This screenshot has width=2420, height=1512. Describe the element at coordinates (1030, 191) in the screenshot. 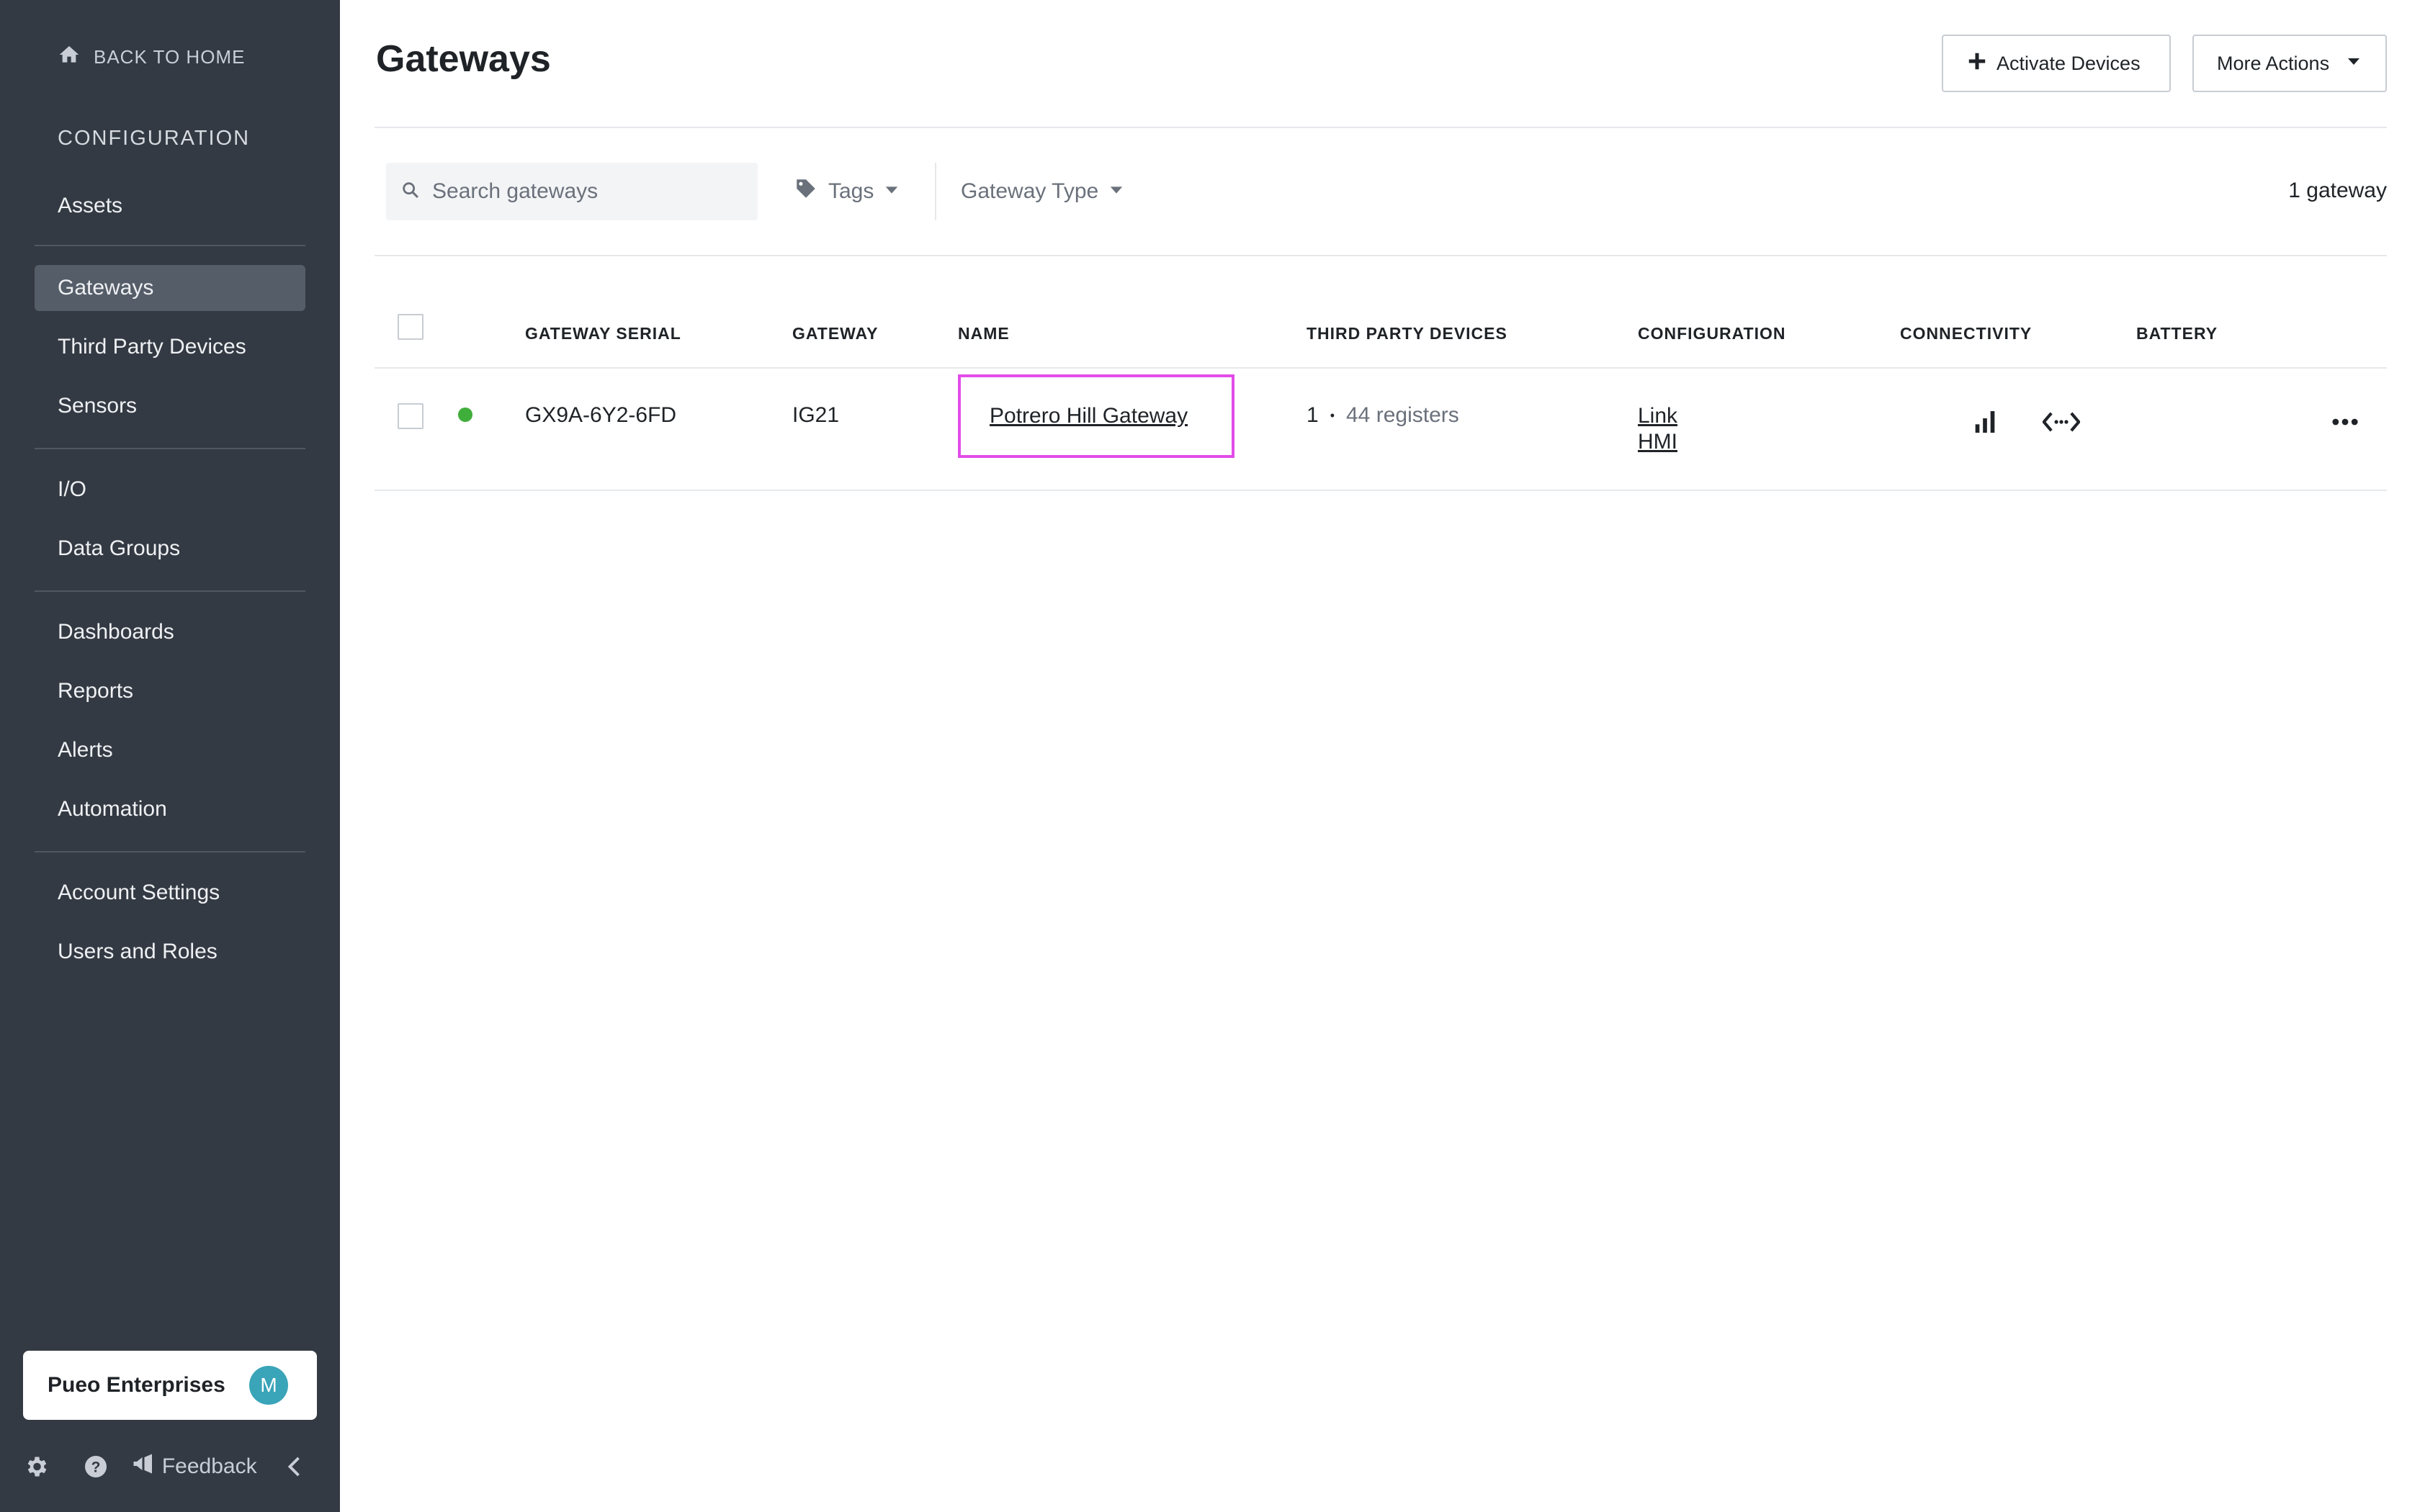

I see `gateway-type-filter-label: Gateway Type` at that location.